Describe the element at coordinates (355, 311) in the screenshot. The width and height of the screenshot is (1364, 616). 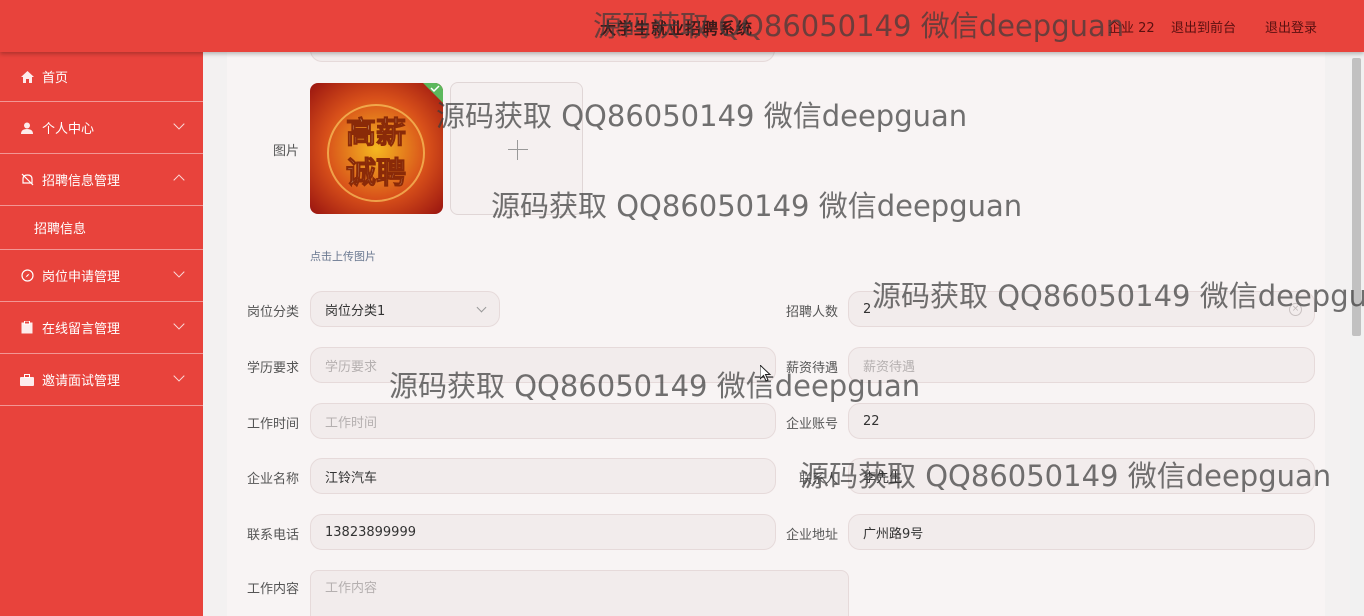
I see `category-value: 岗位分类1` at that location.